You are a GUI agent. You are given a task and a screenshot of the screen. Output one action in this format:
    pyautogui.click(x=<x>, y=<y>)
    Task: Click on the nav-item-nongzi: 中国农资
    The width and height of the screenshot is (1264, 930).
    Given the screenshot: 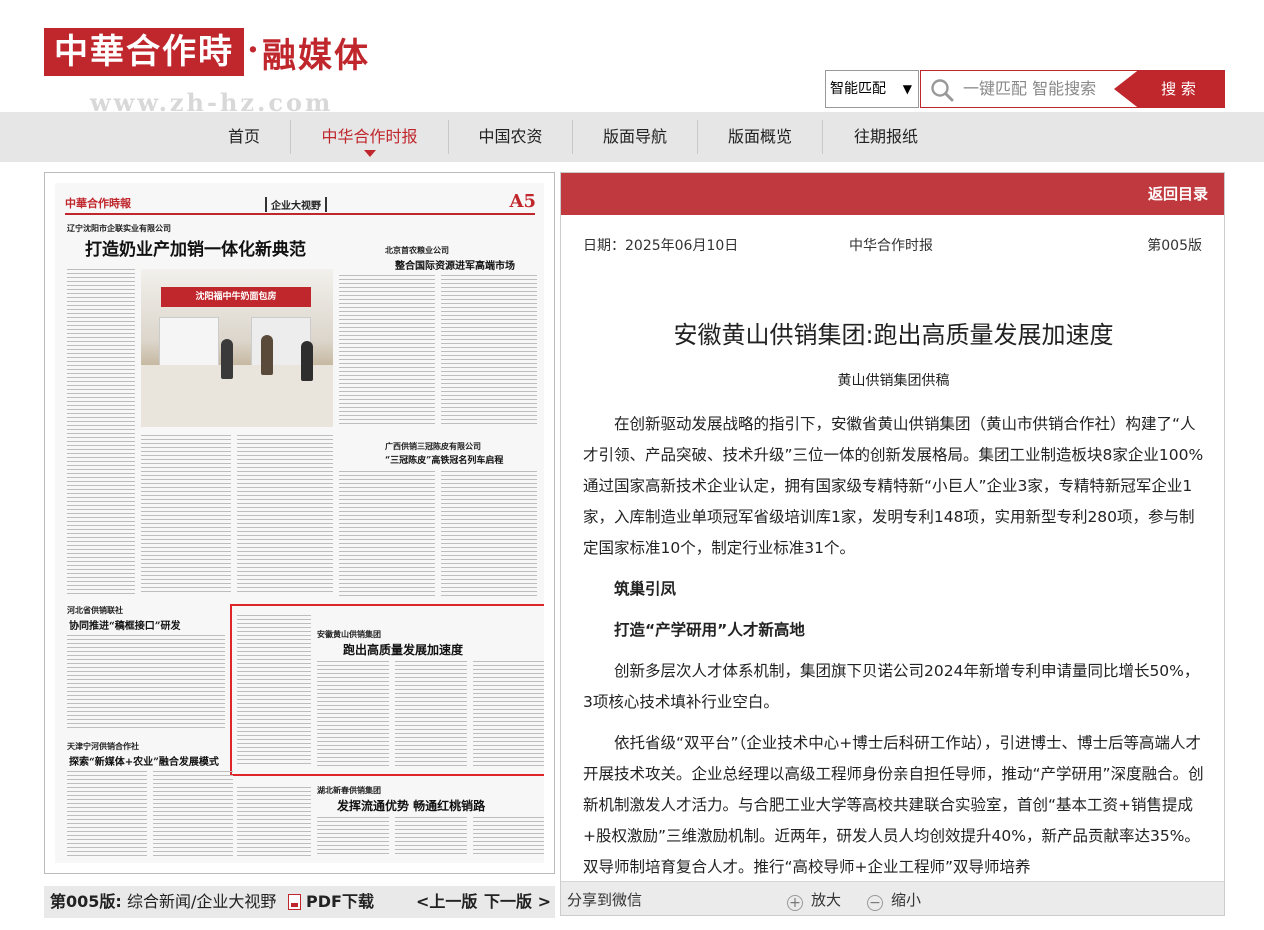 What is the action you would take?
    pyautogui.click(x=510, y=137)
    